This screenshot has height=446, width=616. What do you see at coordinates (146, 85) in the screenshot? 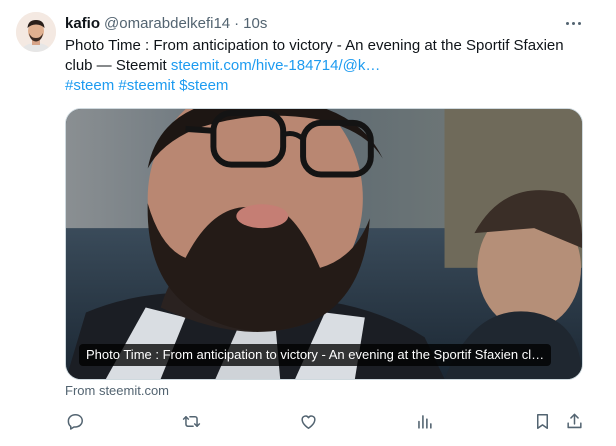
I see `tweet-hashtags: #steem #steemit $steem` at bounding box center [146, 85].